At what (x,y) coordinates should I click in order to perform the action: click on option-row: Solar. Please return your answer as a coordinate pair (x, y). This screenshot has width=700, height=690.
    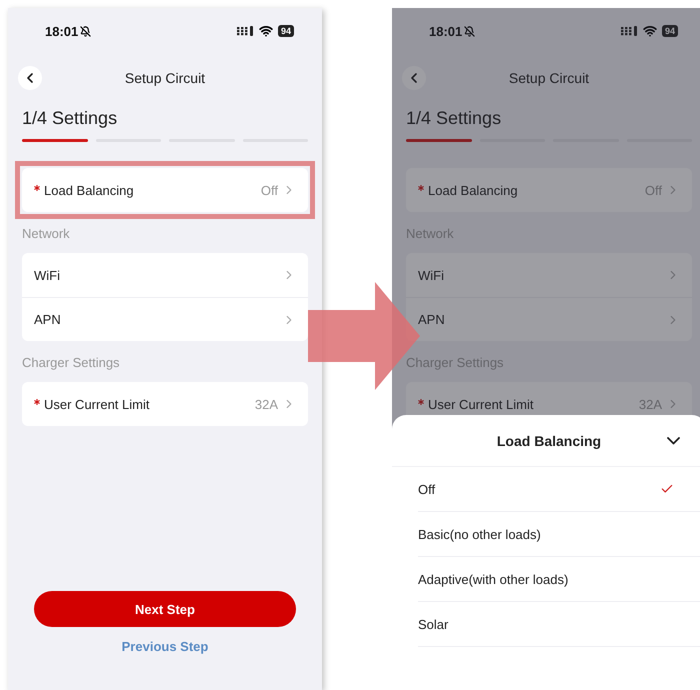
    Looking at the image, I should click on (559, 624).